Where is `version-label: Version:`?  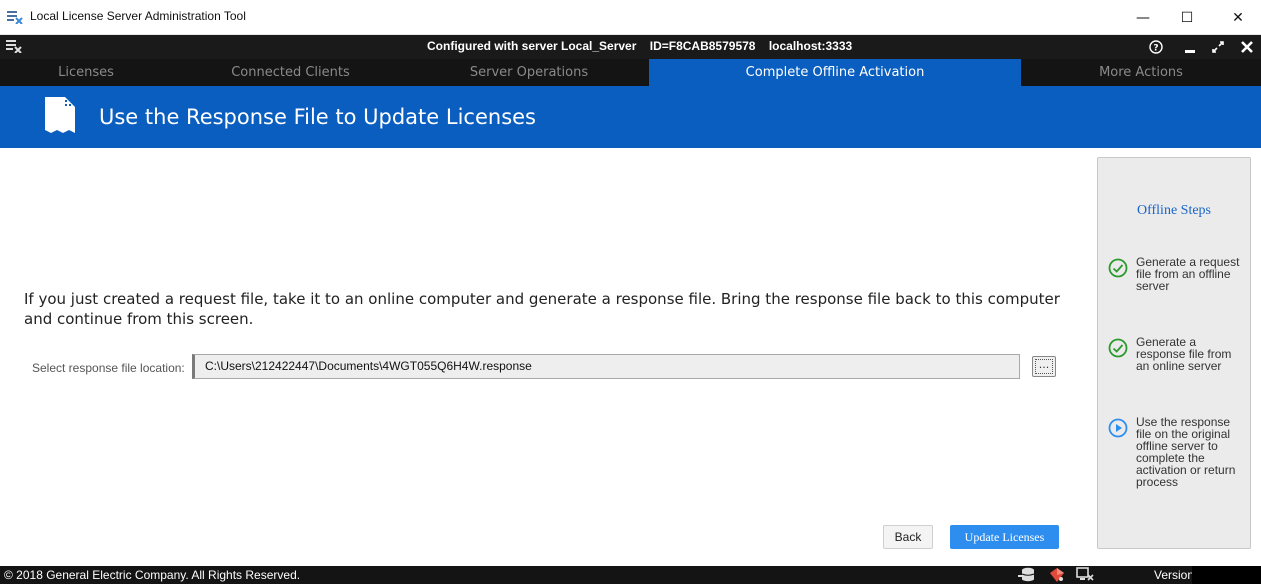 version-label: Version: is located at coordinates (1176, 575).